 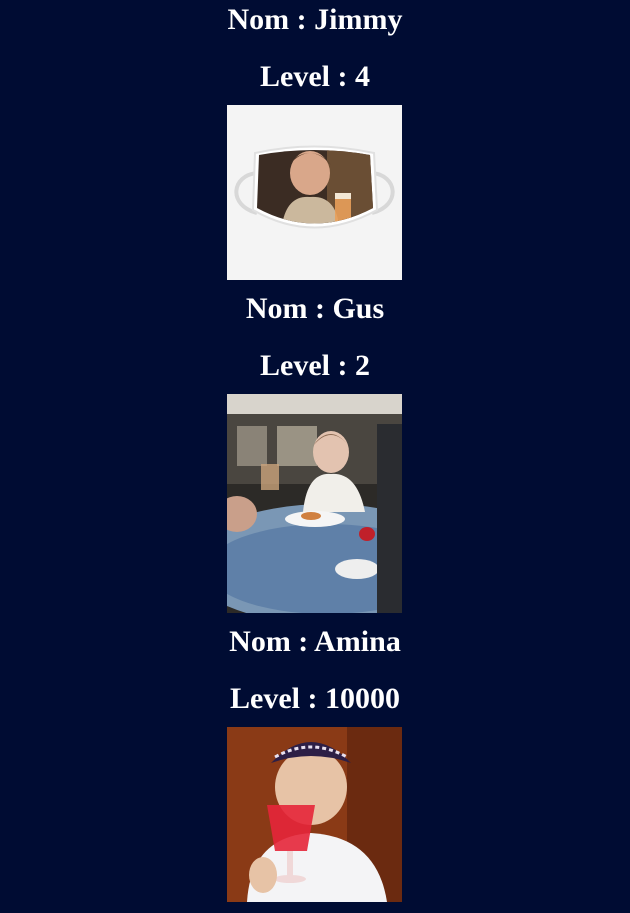 I want to click on profile-name: Nom : Gus, so click(x=315, y=308).